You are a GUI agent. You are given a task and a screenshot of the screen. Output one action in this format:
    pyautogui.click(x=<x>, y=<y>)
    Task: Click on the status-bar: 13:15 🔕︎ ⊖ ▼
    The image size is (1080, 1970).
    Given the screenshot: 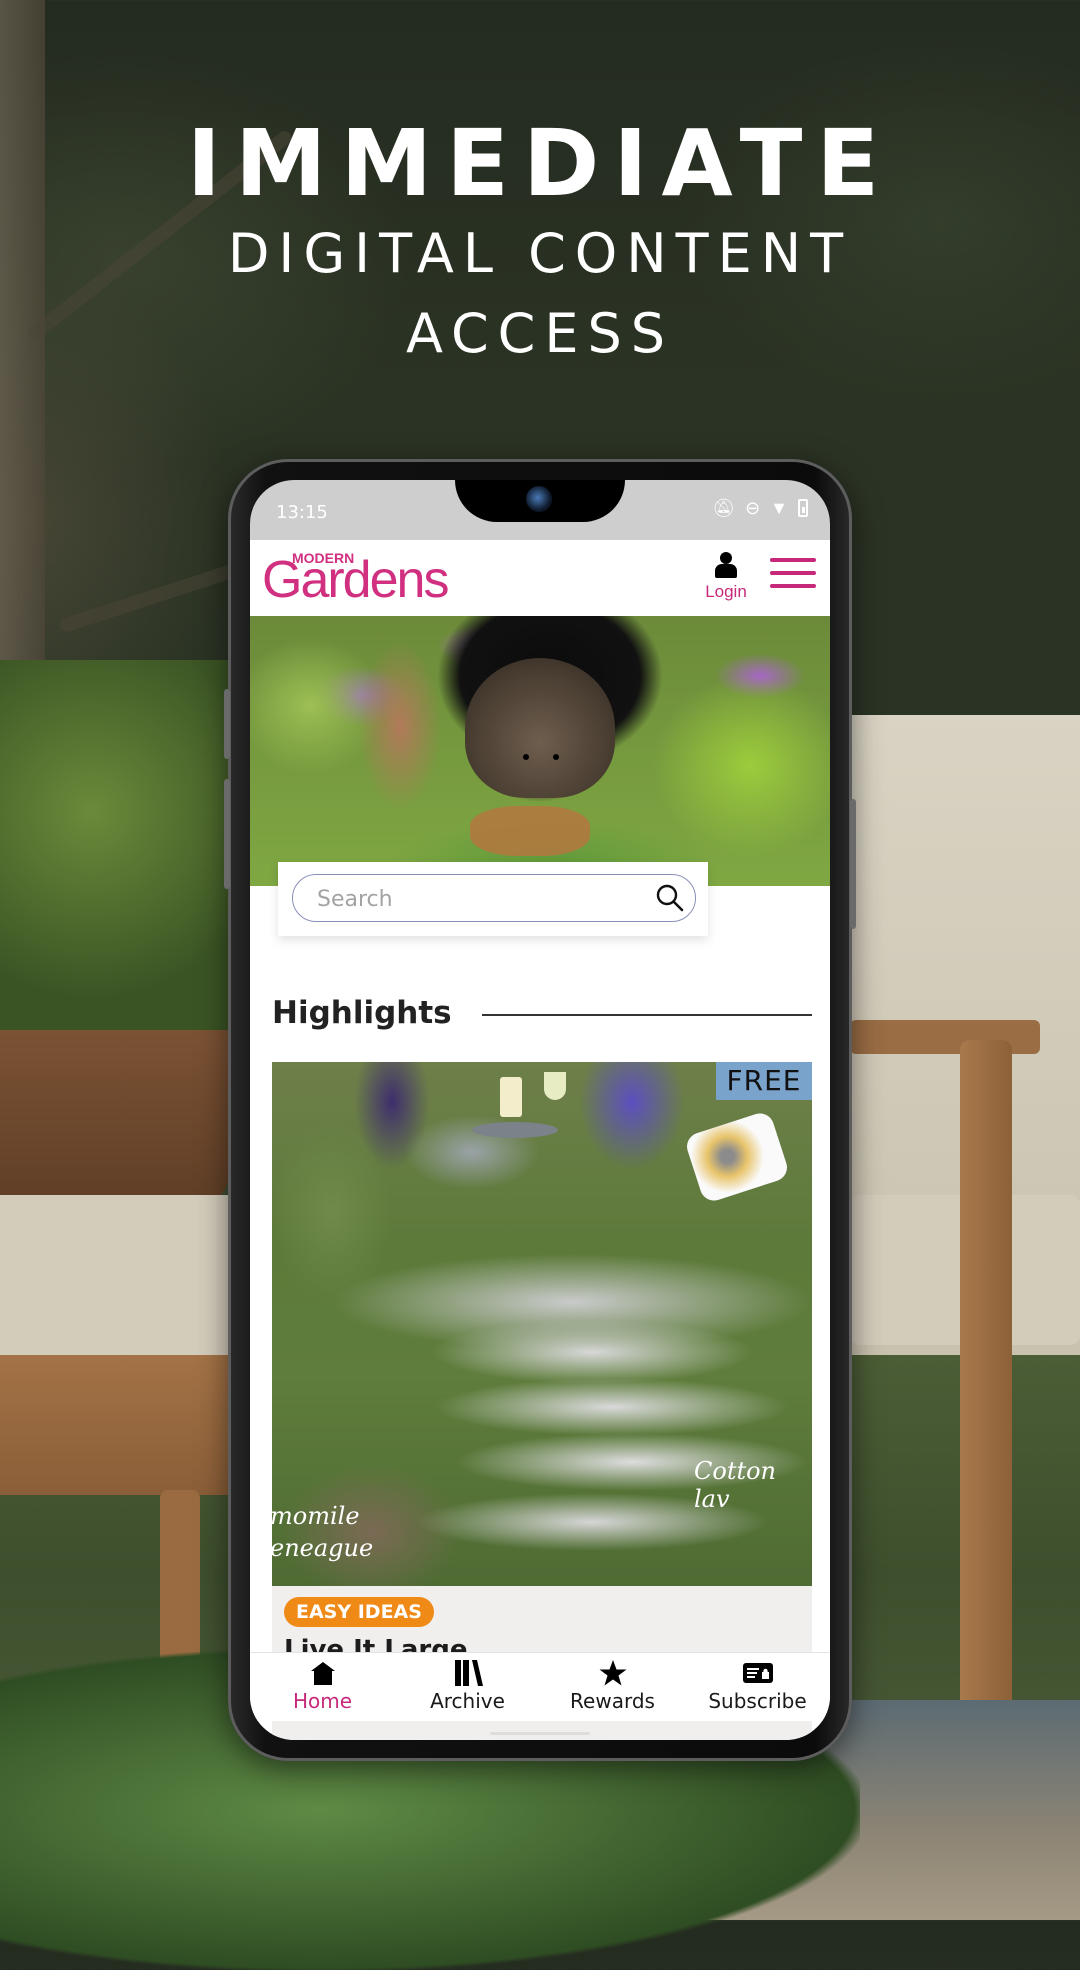 What is the action you would take?
    pyautogui.click(x=540, y=510)
    